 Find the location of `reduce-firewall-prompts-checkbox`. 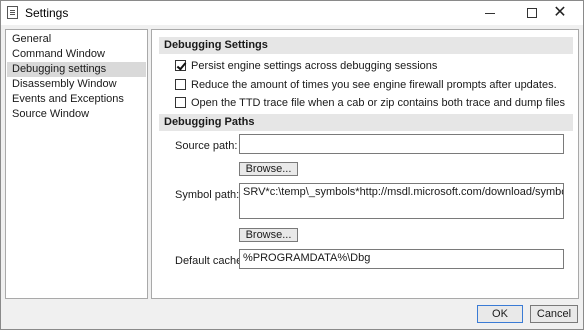

reduce-firewall-prompts-checkbox is located at coordinates (180, 84).